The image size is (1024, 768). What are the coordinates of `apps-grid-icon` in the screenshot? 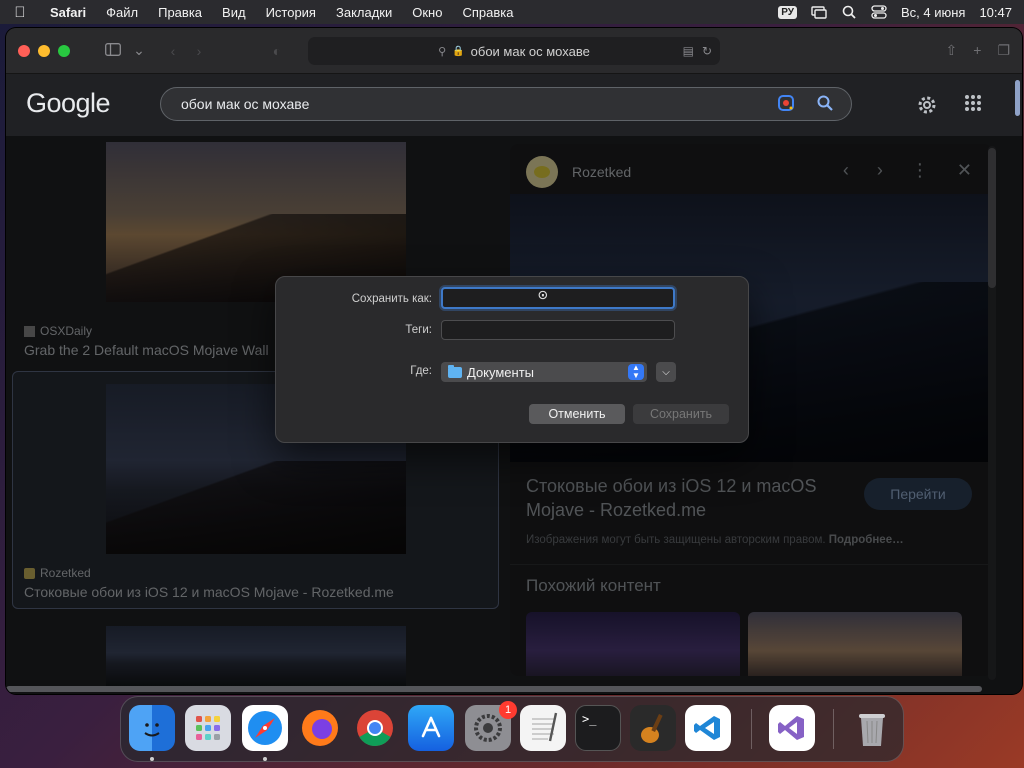 It's located at (973, 107).